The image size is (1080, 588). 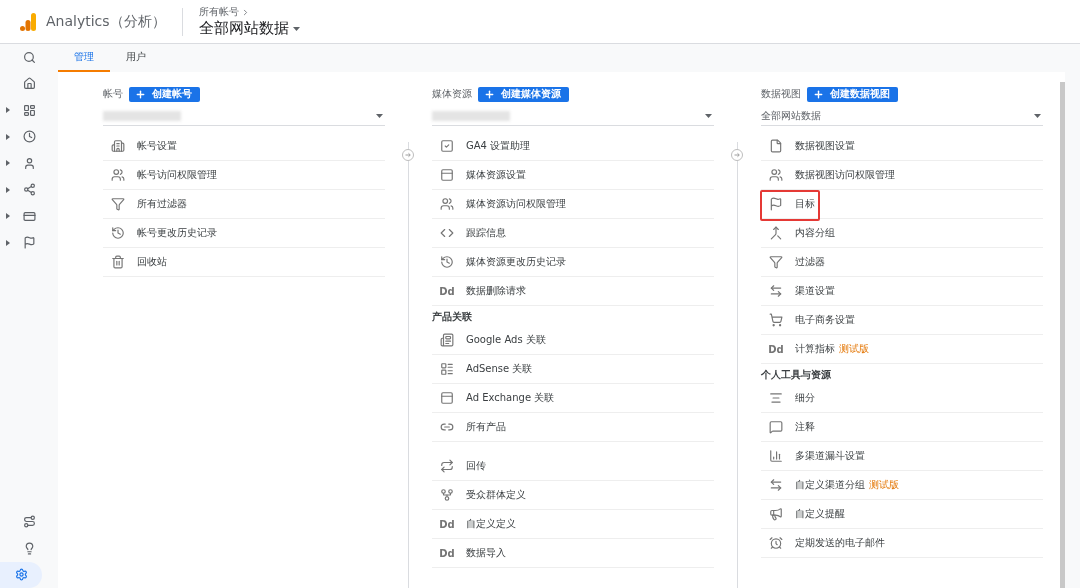 What do you see at coordinates (244, 175) in the screenshot?
I see `menu-item: 帐号访问权限管理` at bounding box center [244, 175].